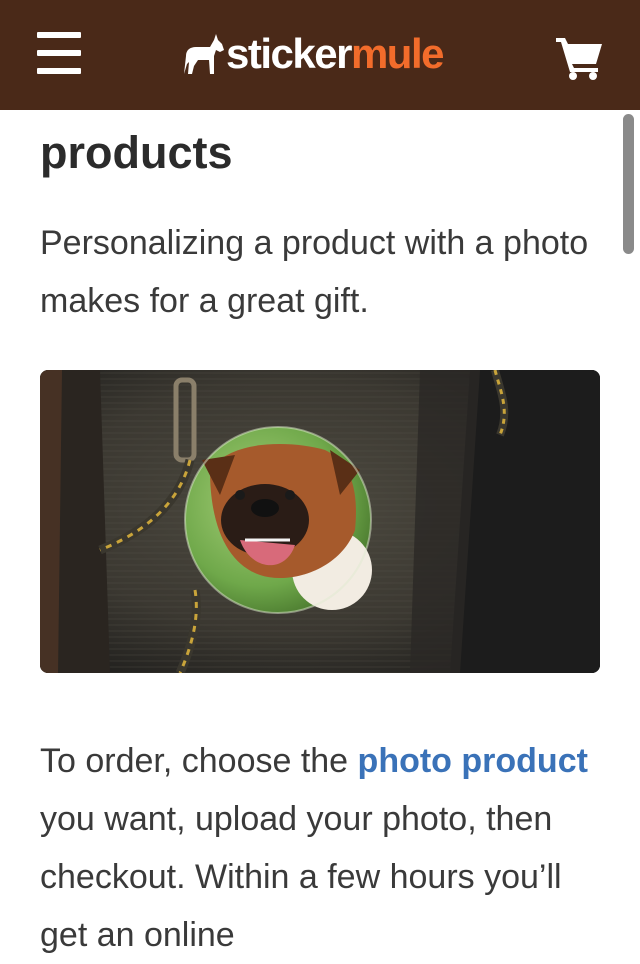 Image resolution: width=640 pixels, height=964 pixels. I want to click on logo-wordmark: stickermule, so click(335, 53).